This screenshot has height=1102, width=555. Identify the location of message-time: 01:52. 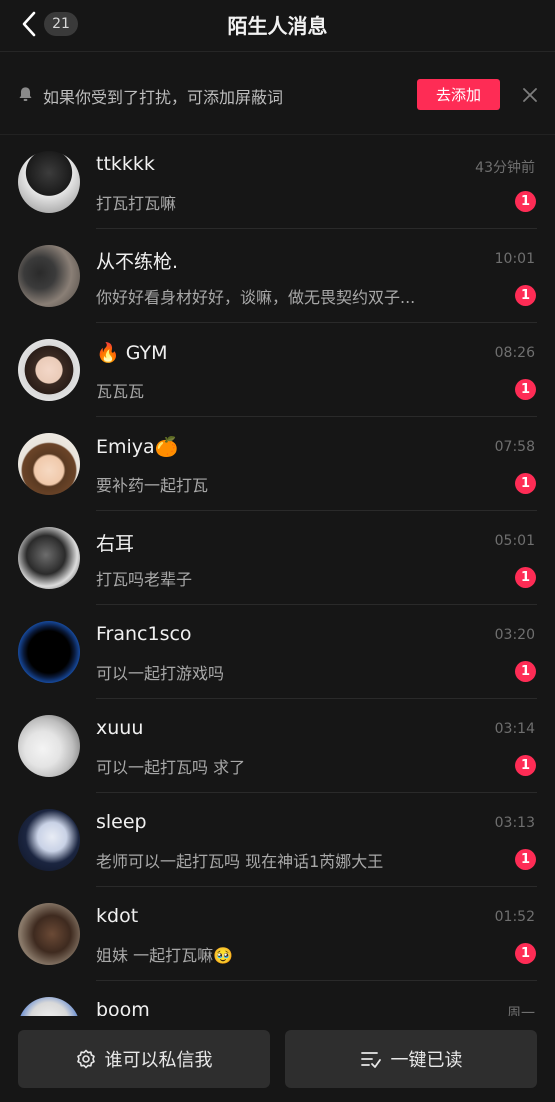
(514, 917).